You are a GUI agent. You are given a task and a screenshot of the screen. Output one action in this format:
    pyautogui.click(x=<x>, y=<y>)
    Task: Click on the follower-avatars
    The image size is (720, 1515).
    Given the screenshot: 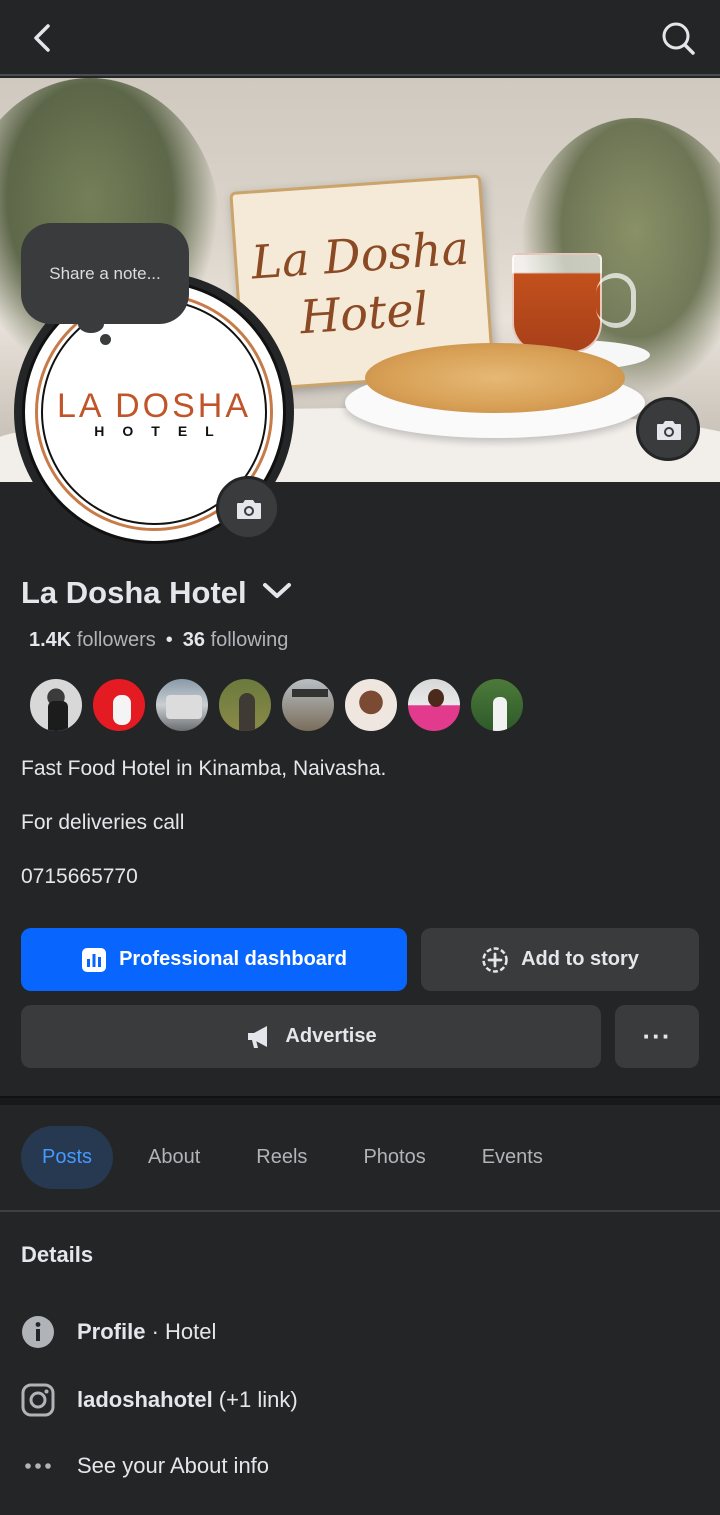 What is the action you would take?
    pyautogui.click(x=280, y=705)
    